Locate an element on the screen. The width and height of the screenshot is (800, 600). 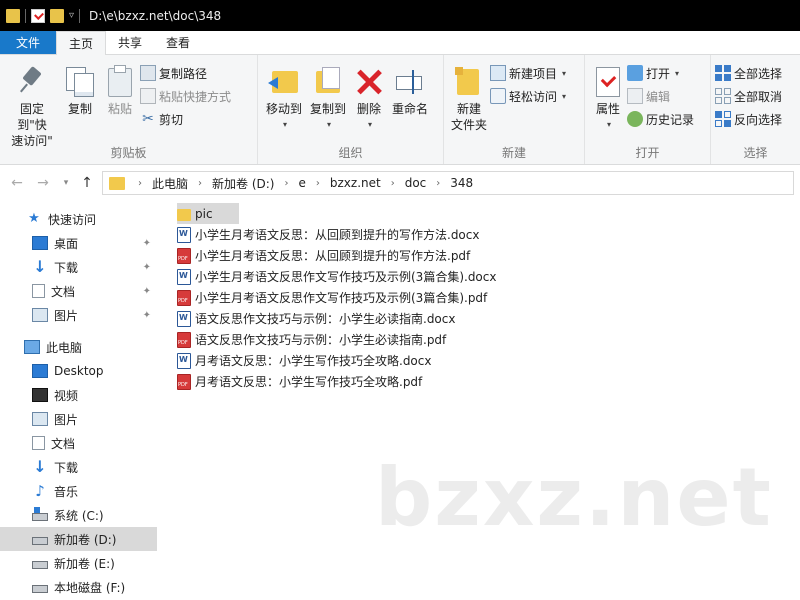
new-item-button: 新建项目 ▾ is located at coordinates (528, 73).